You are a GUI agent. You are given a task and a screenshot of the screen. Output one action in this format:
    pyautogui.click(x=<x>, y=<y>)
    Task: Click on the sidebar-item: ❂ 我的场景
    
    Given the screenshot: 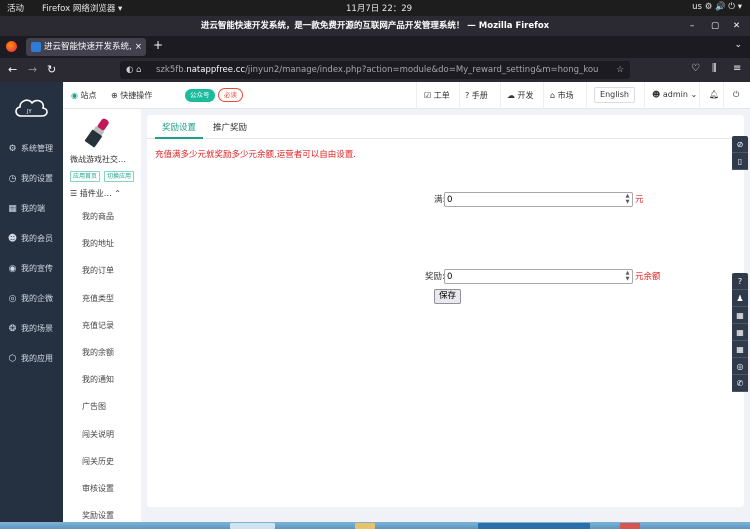 What is the action you would take?
    pyautogui.click(x=31, y=329)
    